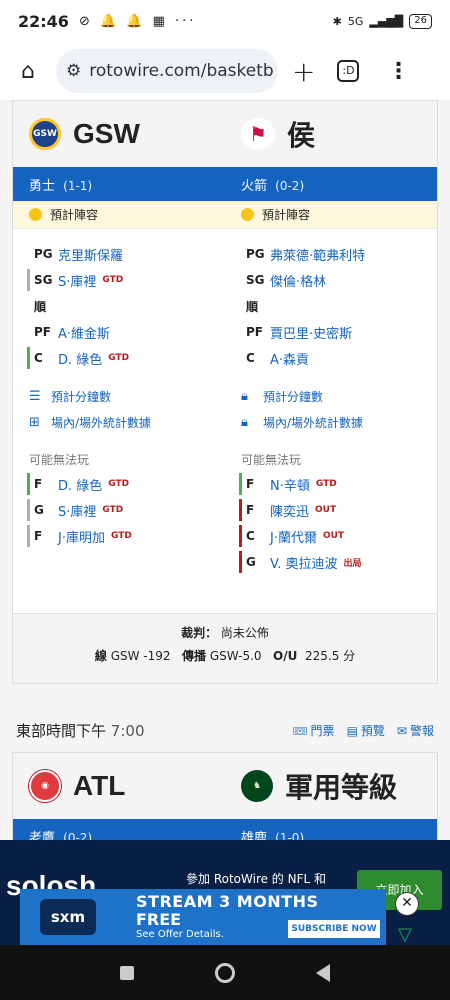 Image resolution: width=450 pixels, height=1000 pixels. I want to click on network-icon: 5G, so click(355, 21).